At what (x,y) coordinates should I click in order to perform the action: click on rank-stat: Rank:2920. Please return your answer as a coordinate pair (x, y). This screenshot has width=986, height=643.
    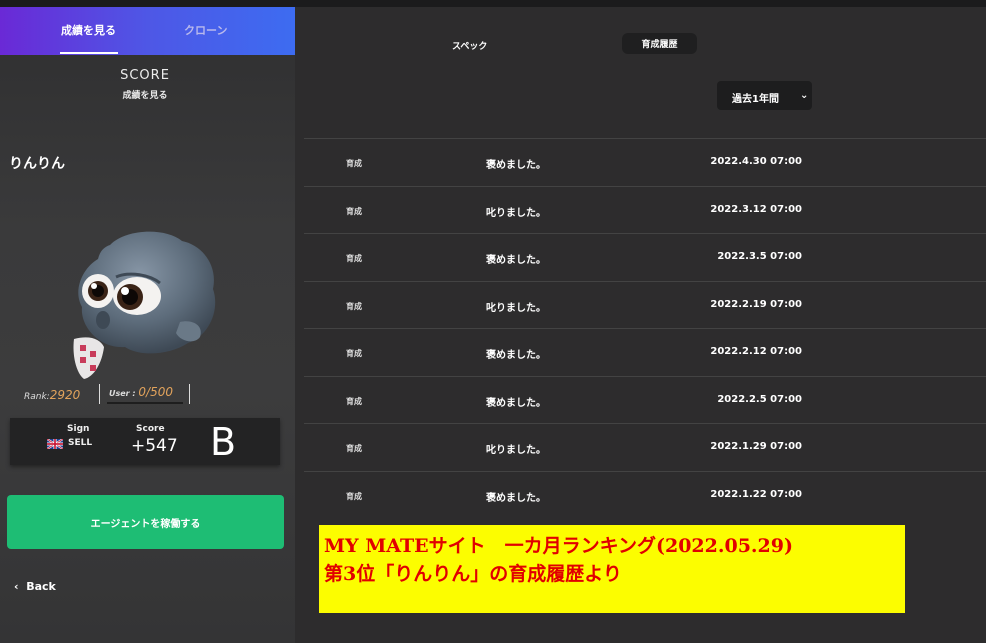
    Looking at the image, I should click on (52, 395).